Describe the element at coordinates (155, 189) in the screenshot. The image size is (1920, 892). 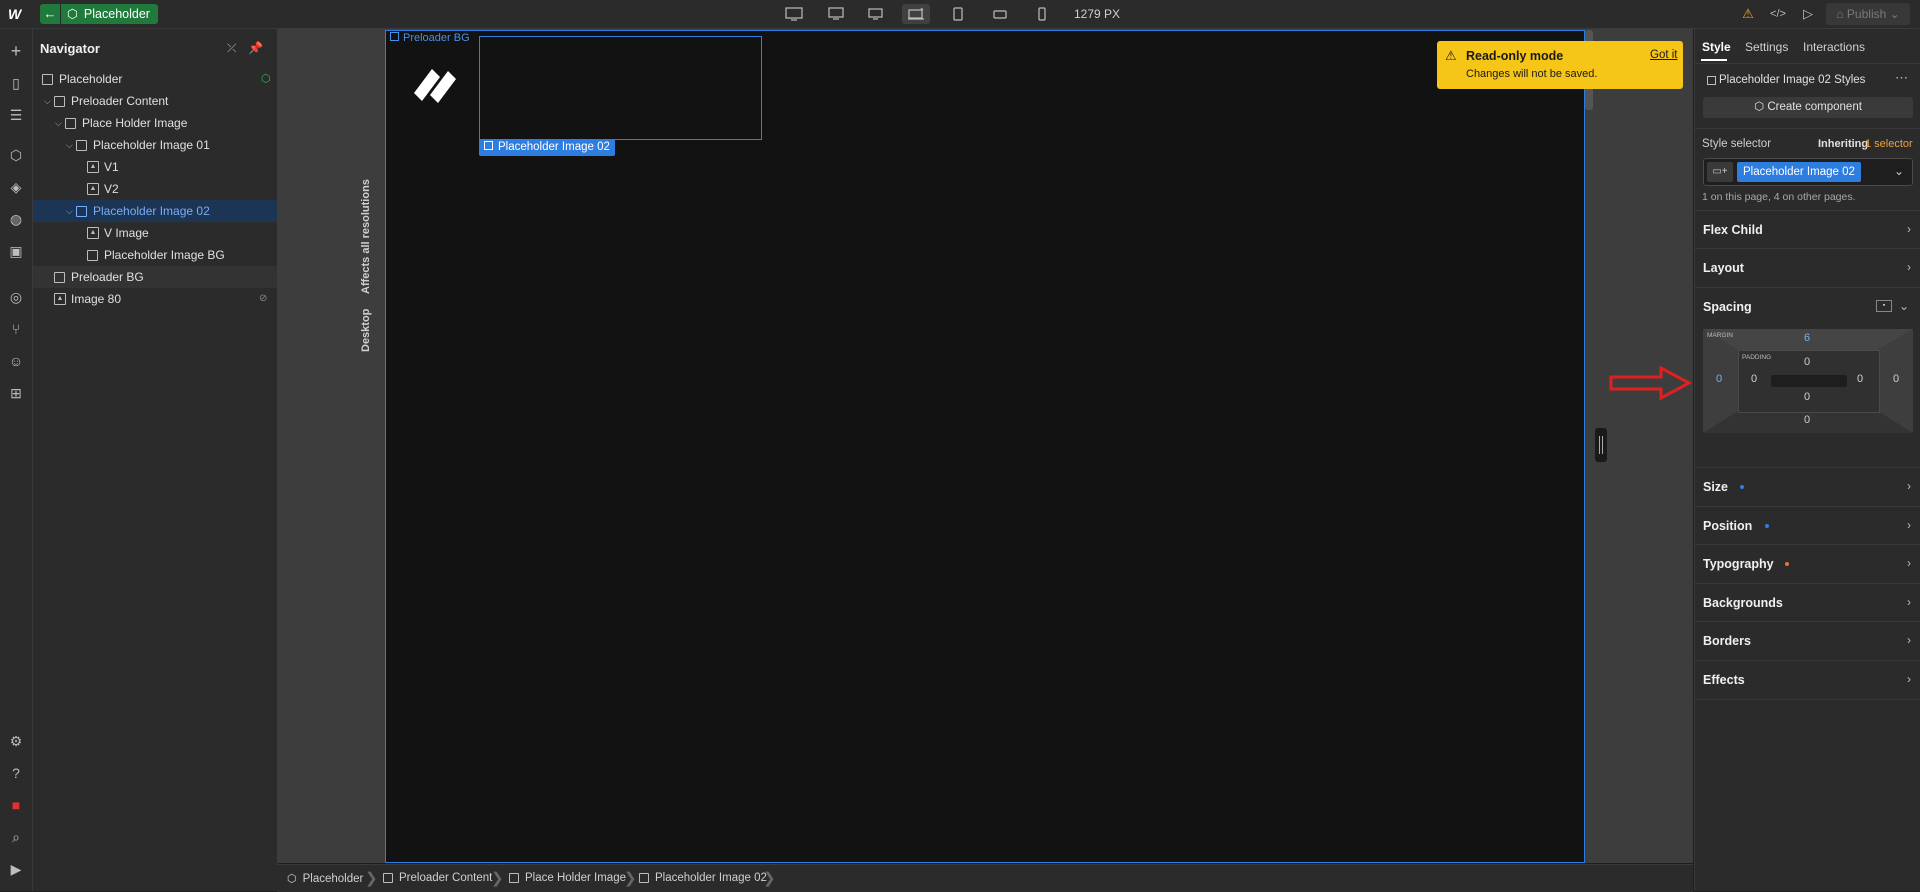
I see `nav-item-v2: ▲ V2` at that location.